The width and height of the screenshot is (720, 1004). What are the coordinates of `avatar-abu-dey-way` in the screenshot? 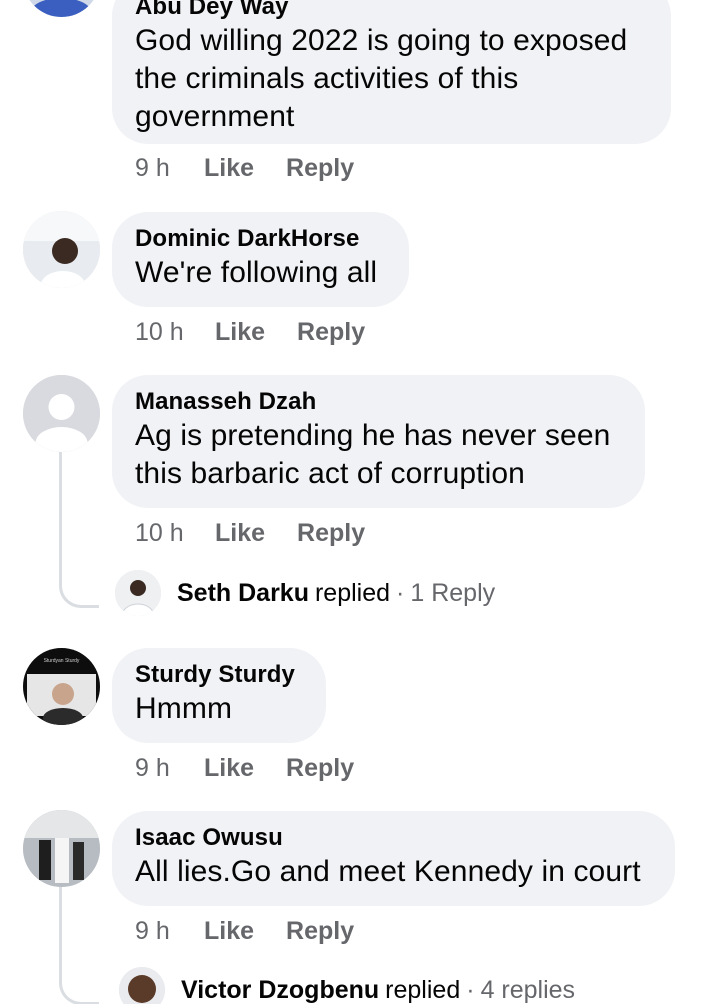 It's located at (61, 8).